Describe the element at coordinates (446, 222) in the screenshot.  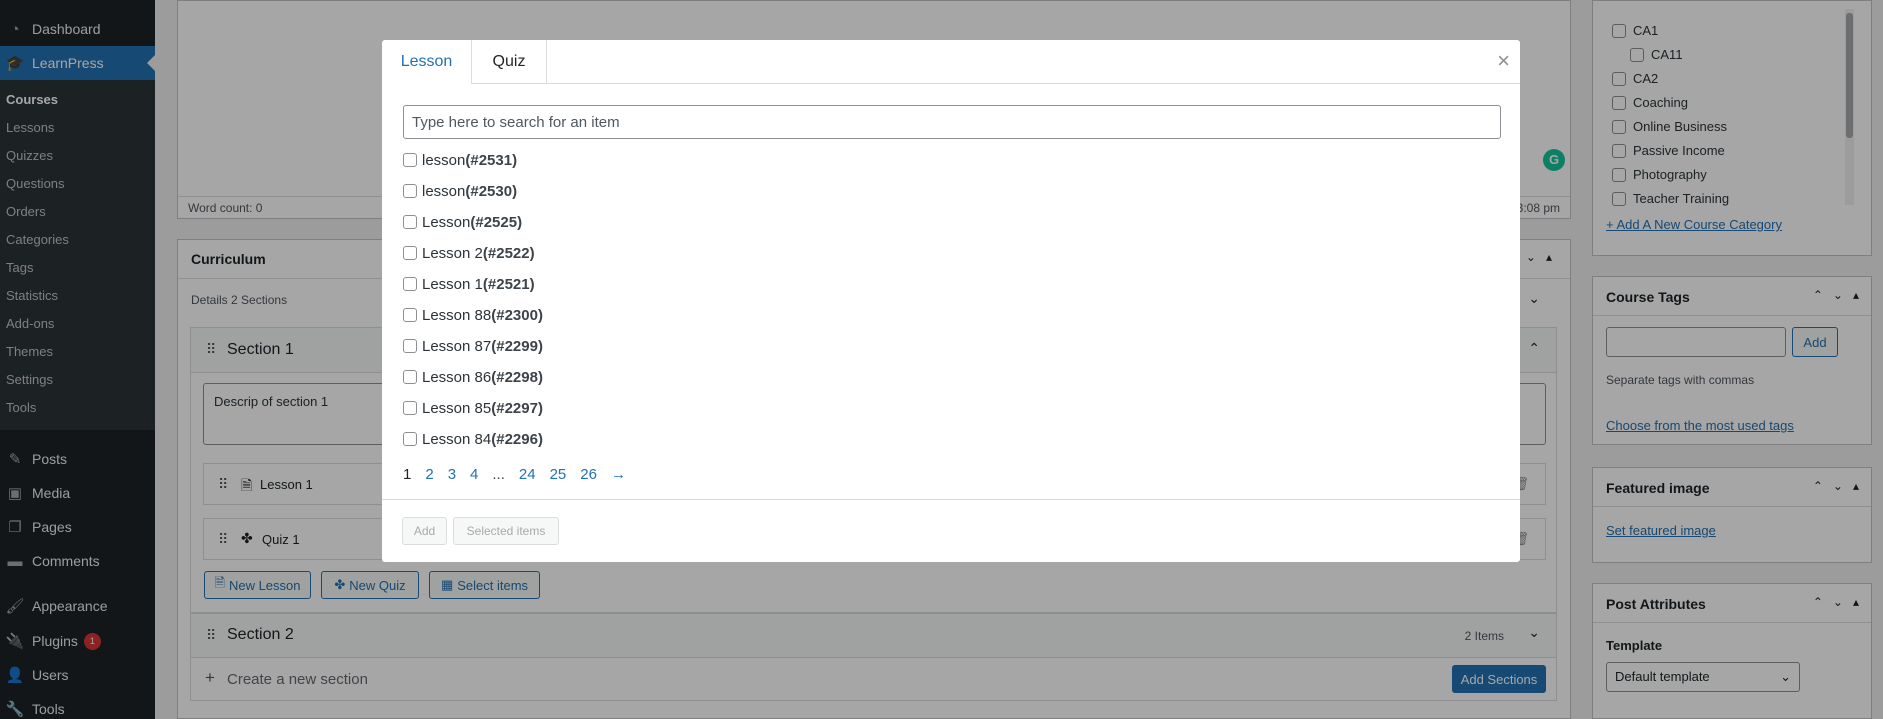
I see `item-name: Lesson` at that location.